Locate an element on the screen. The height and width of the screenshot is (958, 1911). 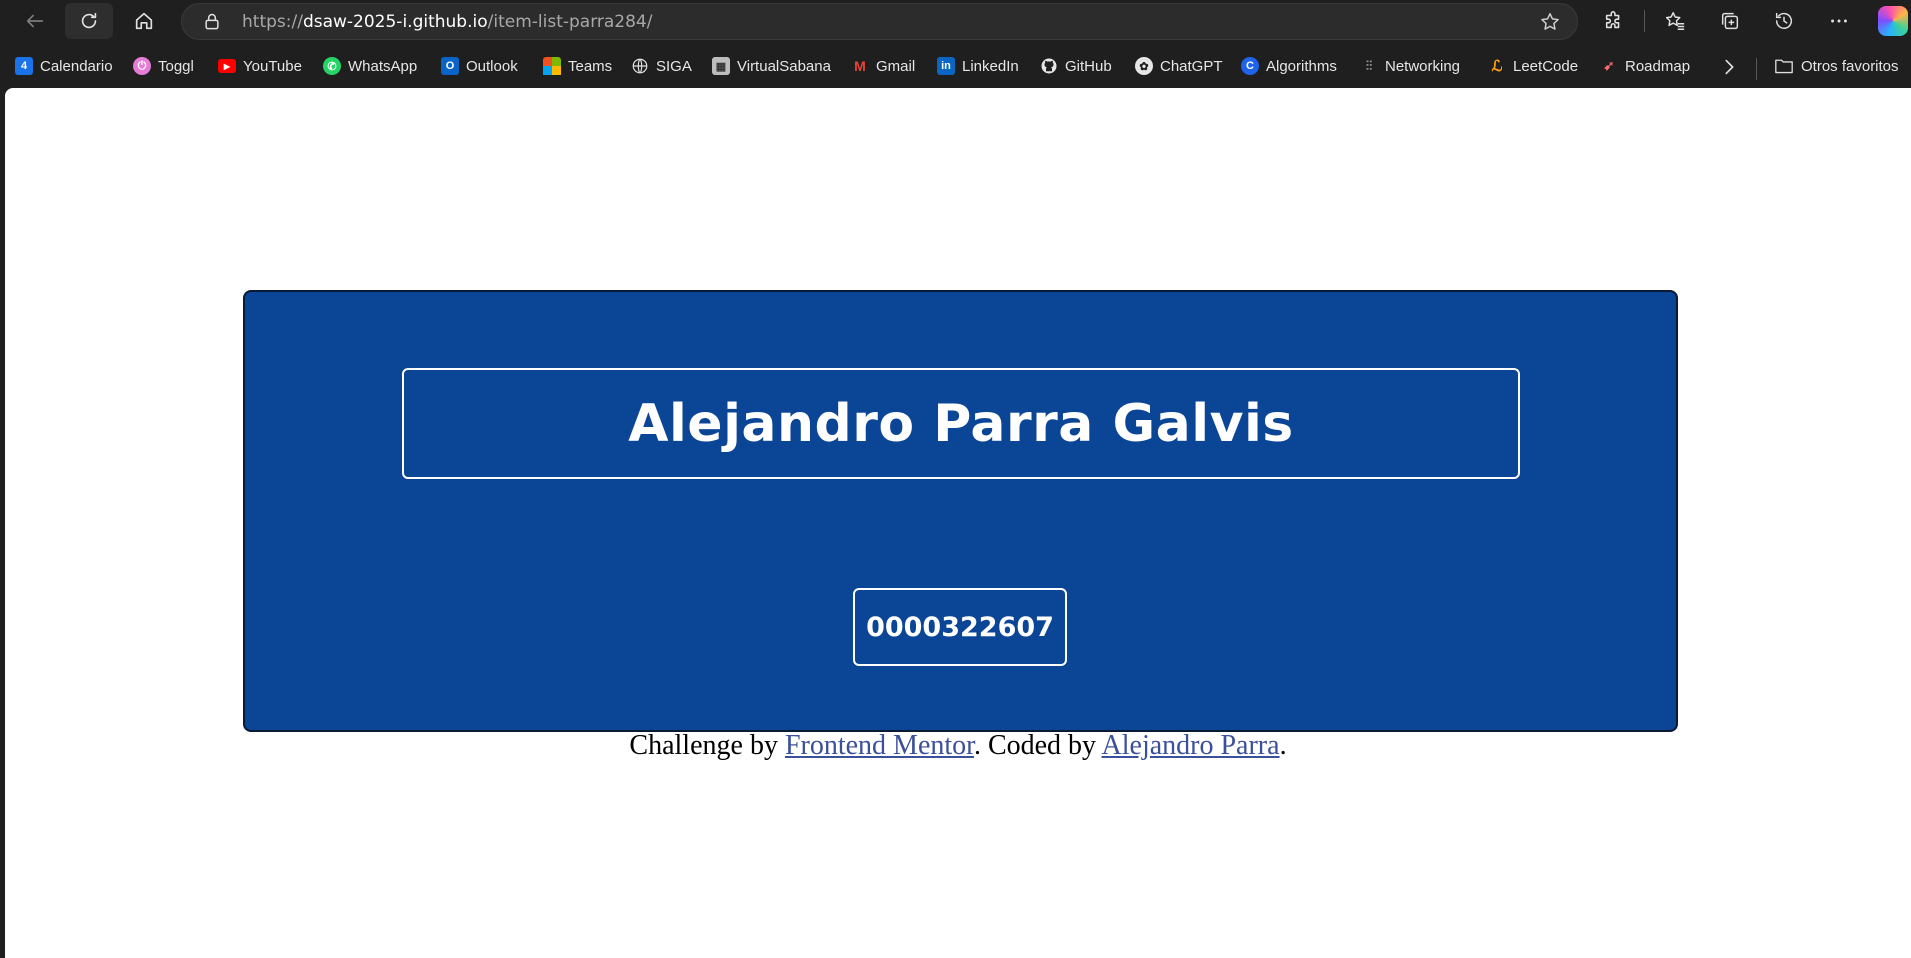
bookmark-label: LeetCode is located at coordinates (1546, 66).